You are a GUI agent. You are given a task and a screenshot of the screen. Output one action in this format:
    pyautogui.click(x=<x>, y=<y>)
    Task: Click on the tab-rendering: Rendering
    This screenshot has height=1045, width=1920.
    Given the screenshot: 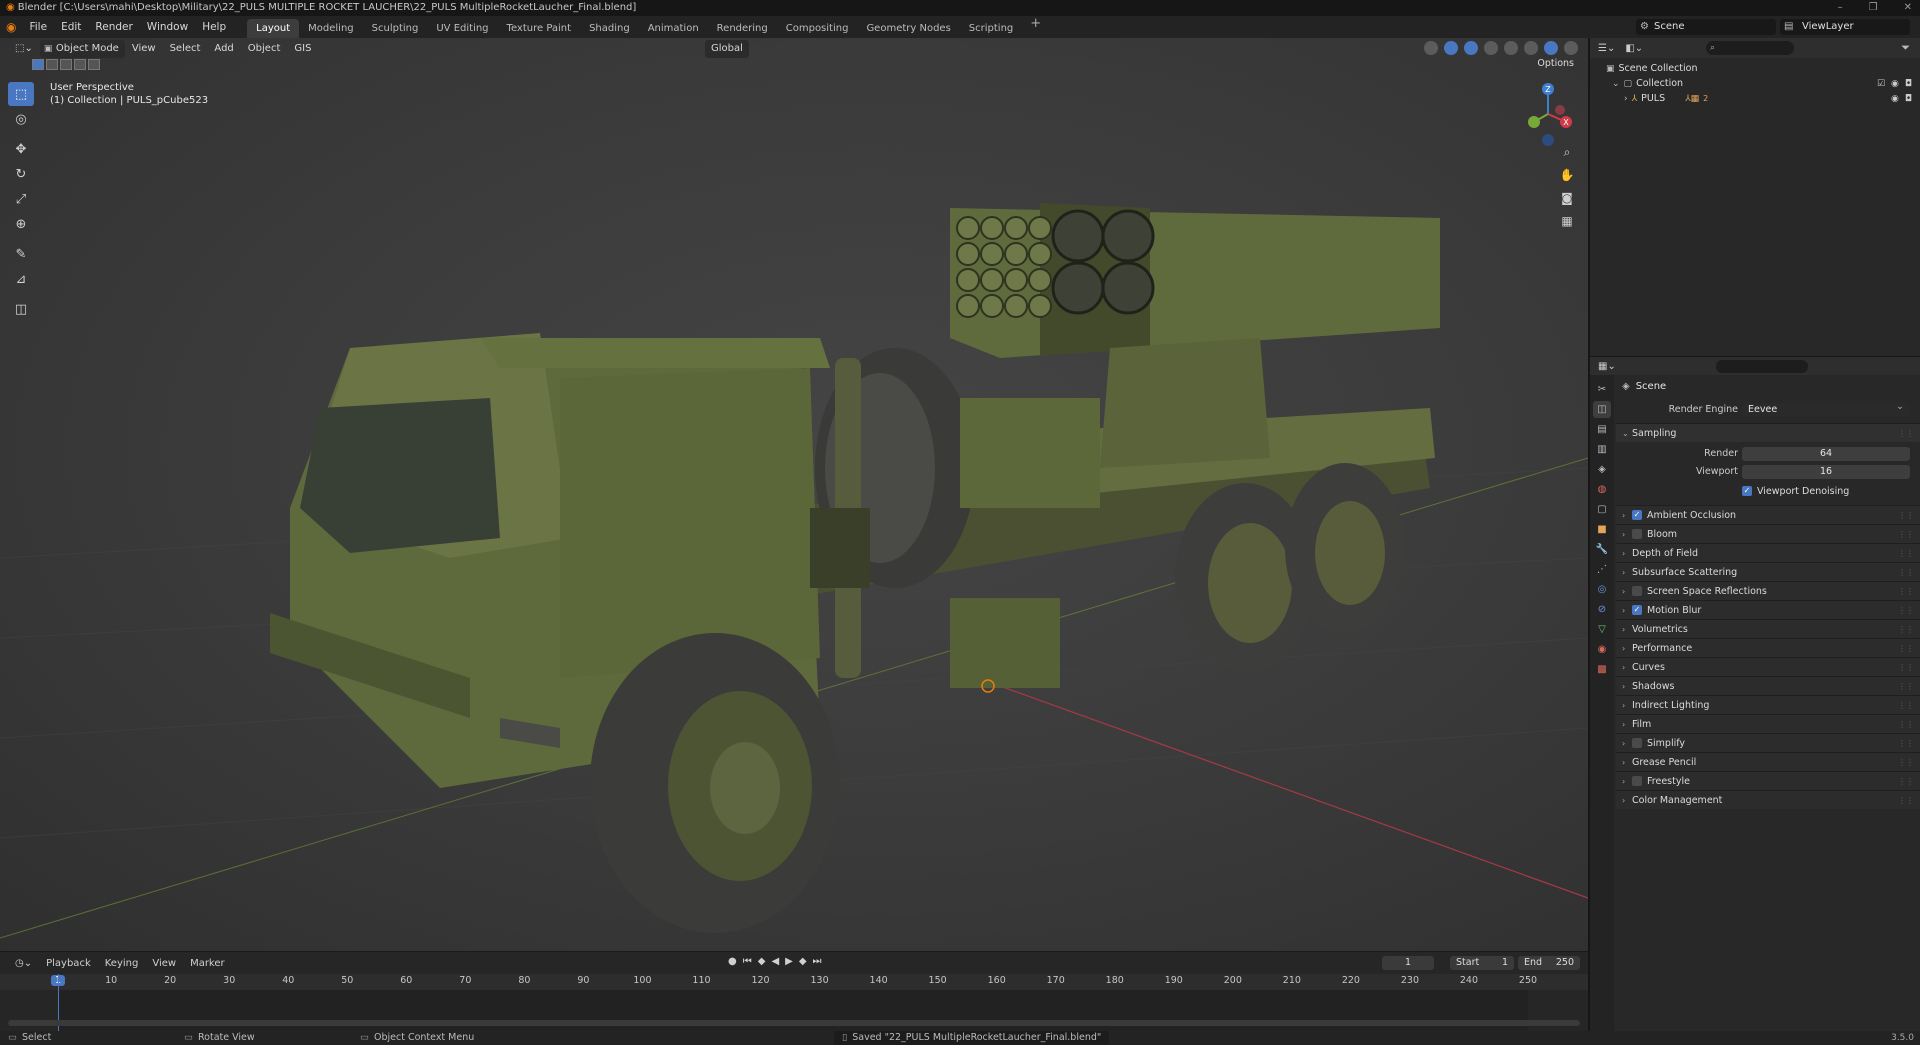 What is the action you would take?
    pyautogui.click(x=742, y=28)
    